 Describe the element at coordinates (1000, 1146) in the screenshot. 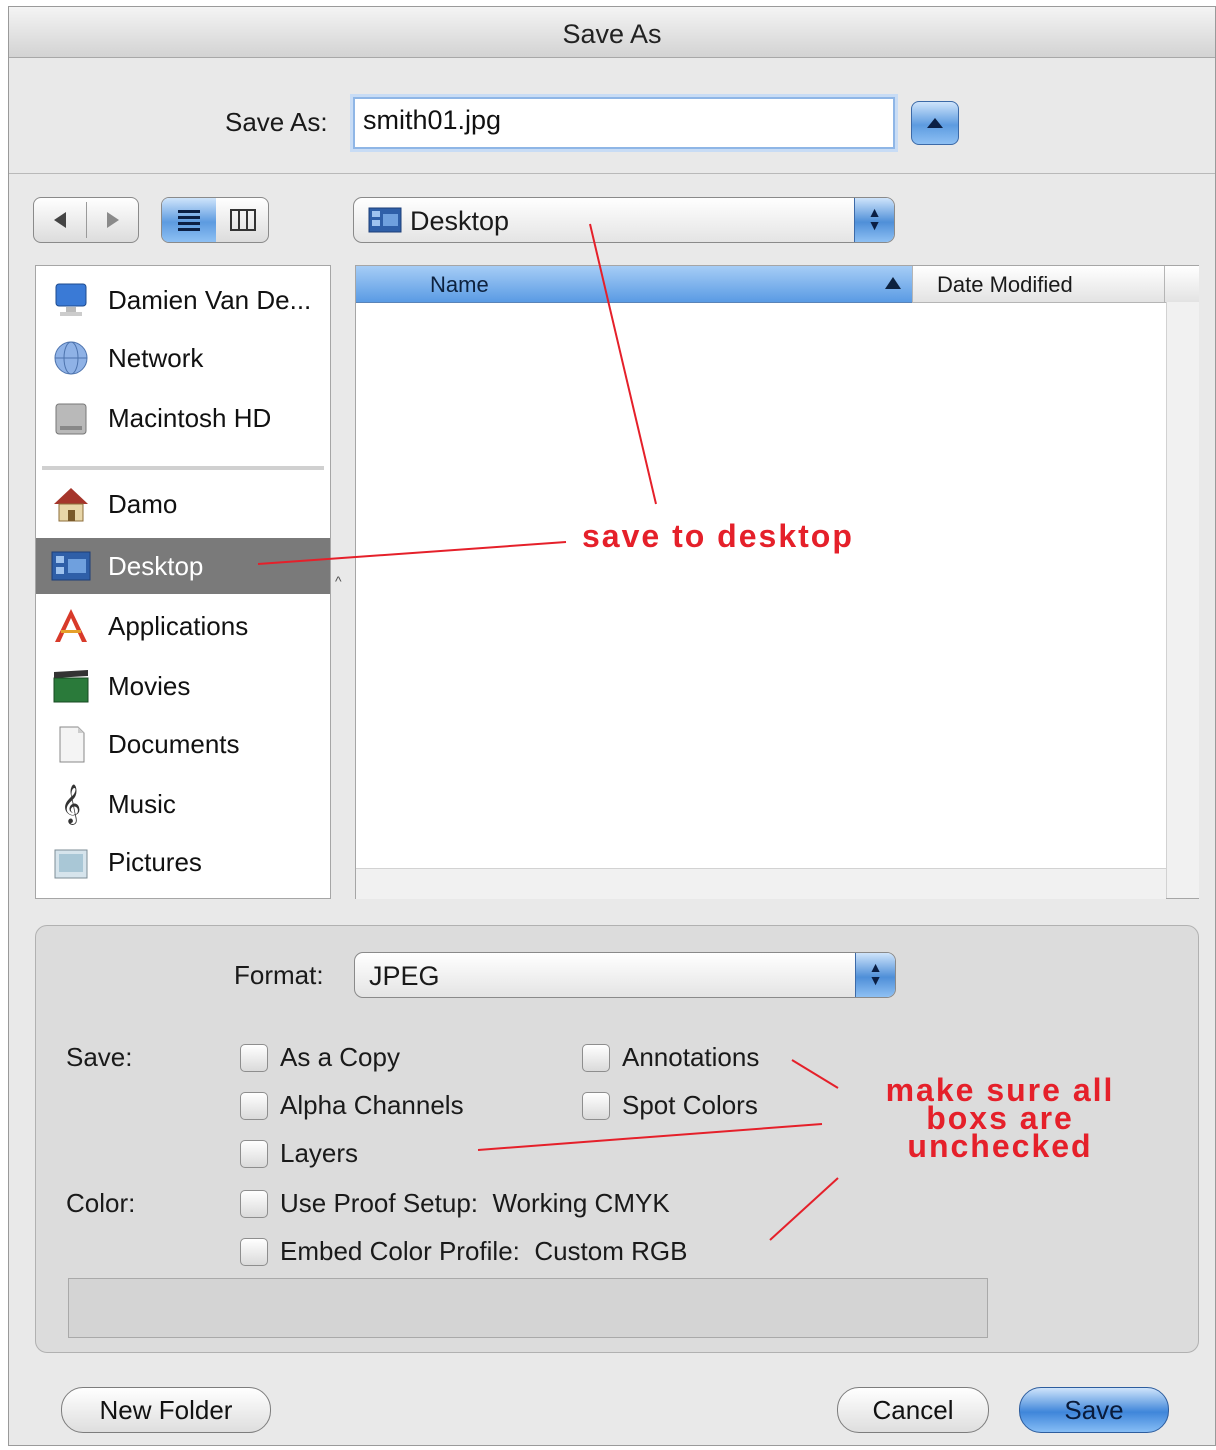

I see `annotation-line-3: unchecked` at that location.